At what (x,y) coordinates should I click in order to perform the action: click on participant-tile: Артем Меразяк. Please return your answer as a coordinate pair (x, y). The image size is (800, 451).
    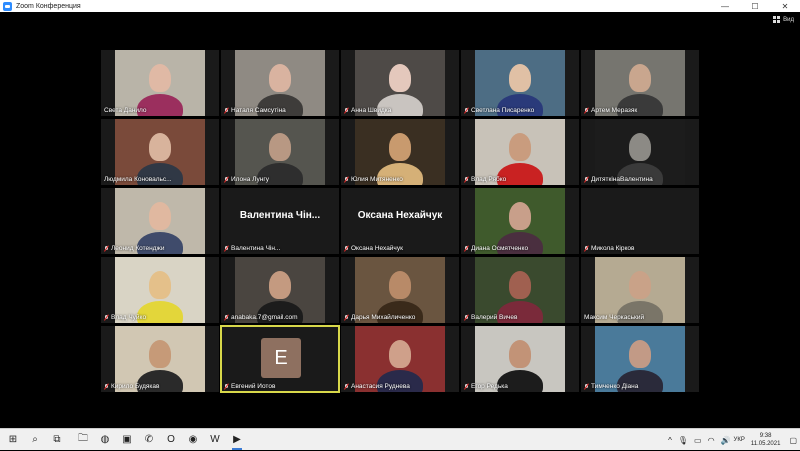
    Looking at the image, I should click on (640, 83).